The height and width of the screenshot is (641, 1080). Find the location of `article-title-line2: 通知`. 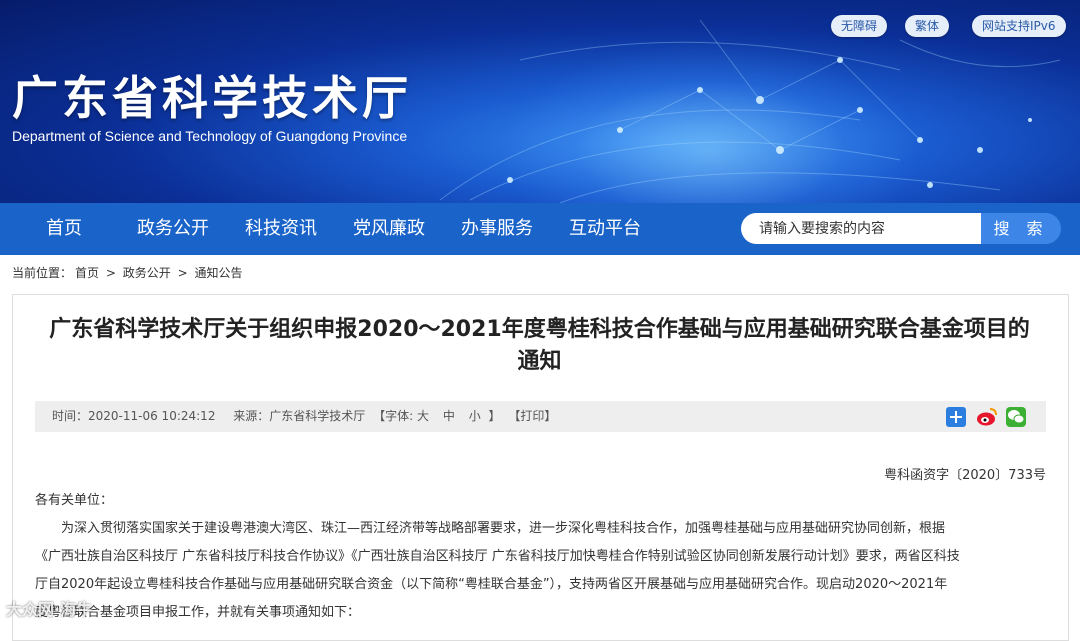

article-title-line2: 通知 is located at coordinates (539, 361).